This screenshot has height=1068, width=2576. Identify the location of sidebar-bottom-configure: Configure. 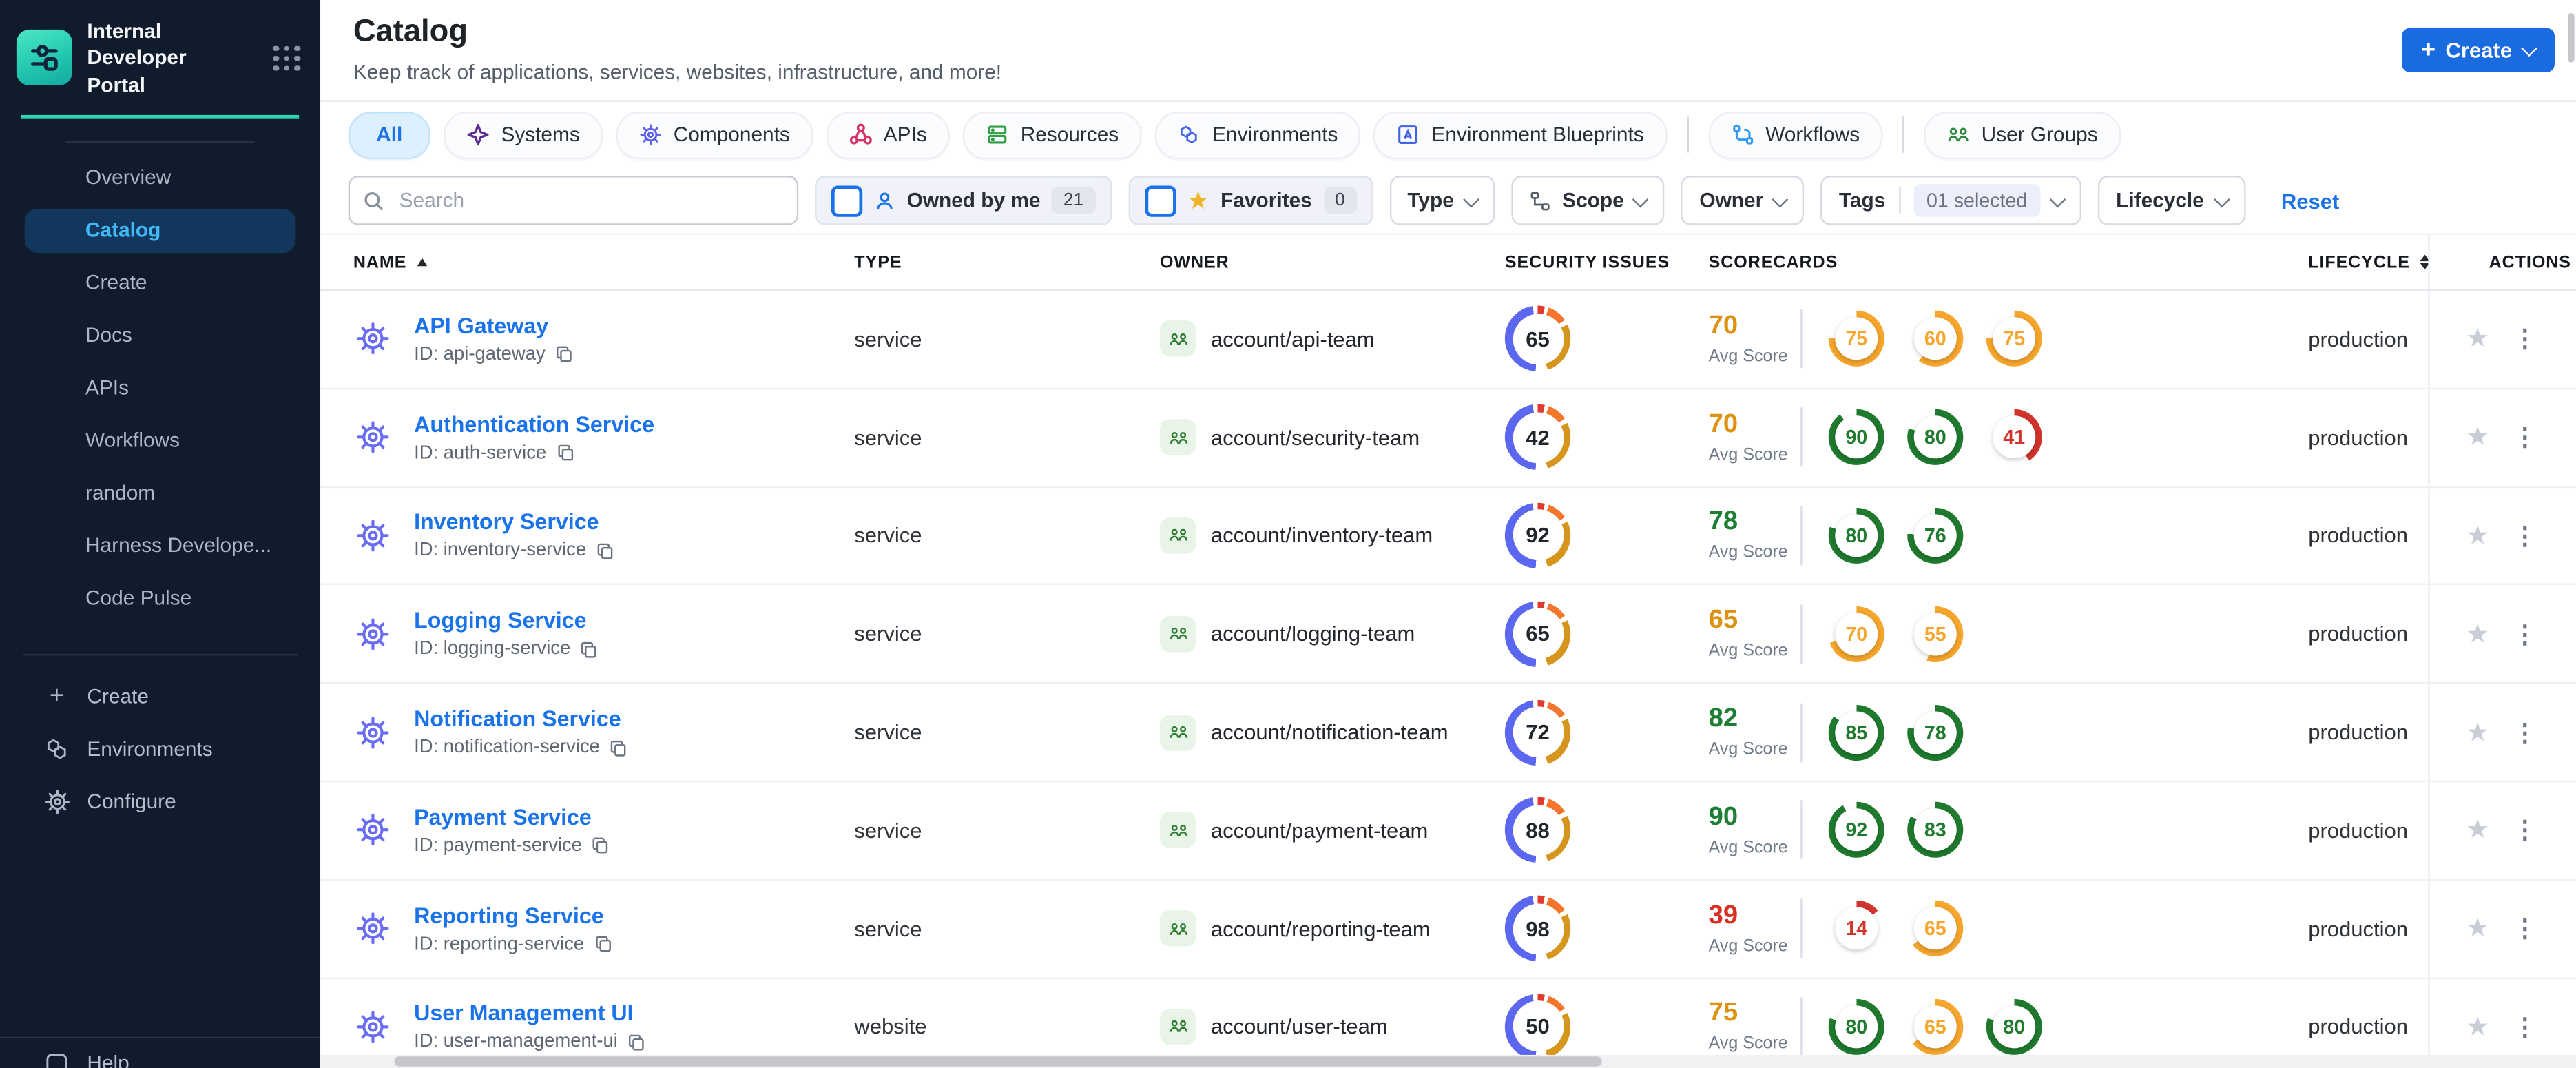
(160, 802).